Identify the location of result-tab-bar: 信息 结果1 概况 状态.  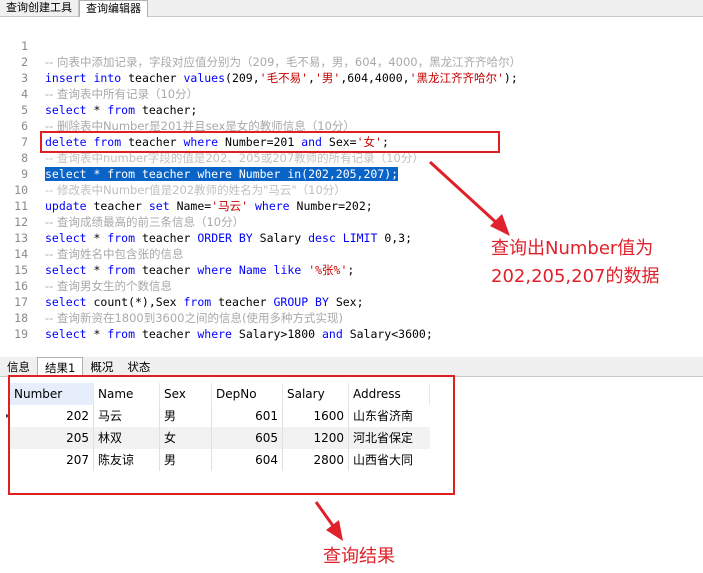
(351, 367).